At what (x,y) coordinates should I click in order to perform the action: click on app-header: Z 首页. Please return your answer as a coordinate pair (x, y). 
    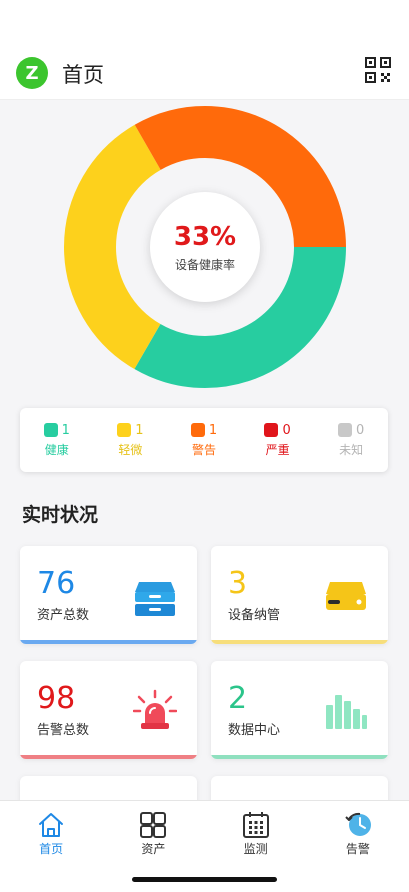
    Looking at the image, I should click on (204, 72).